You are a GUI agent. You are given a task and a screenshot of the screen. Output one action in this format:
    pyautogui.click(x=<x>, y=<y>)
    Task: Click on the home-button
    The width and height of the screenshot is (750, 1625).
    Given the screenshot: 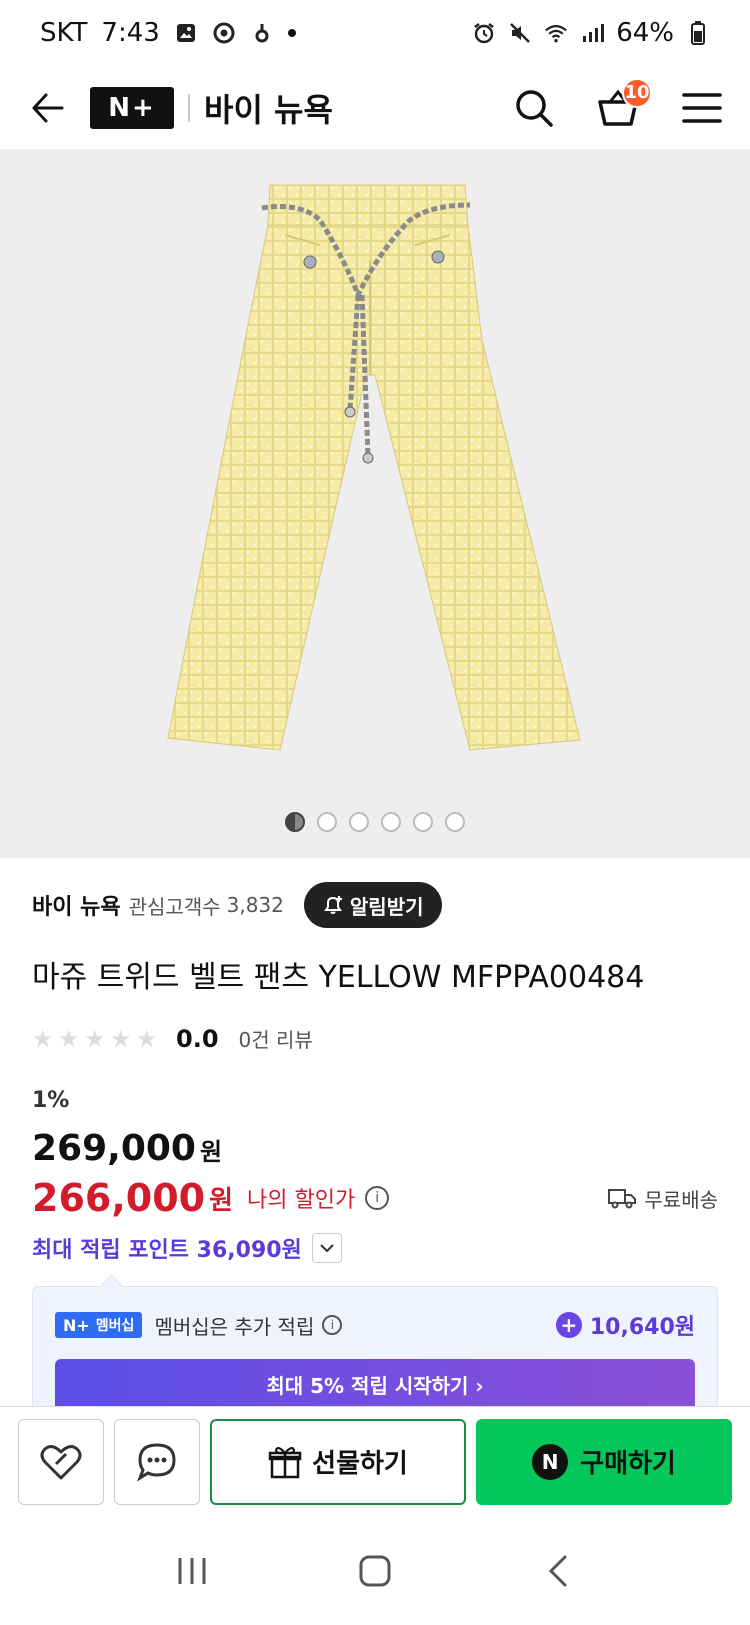 What is the action you would take?
    pyautogui.click(x=375, y=1571)
    